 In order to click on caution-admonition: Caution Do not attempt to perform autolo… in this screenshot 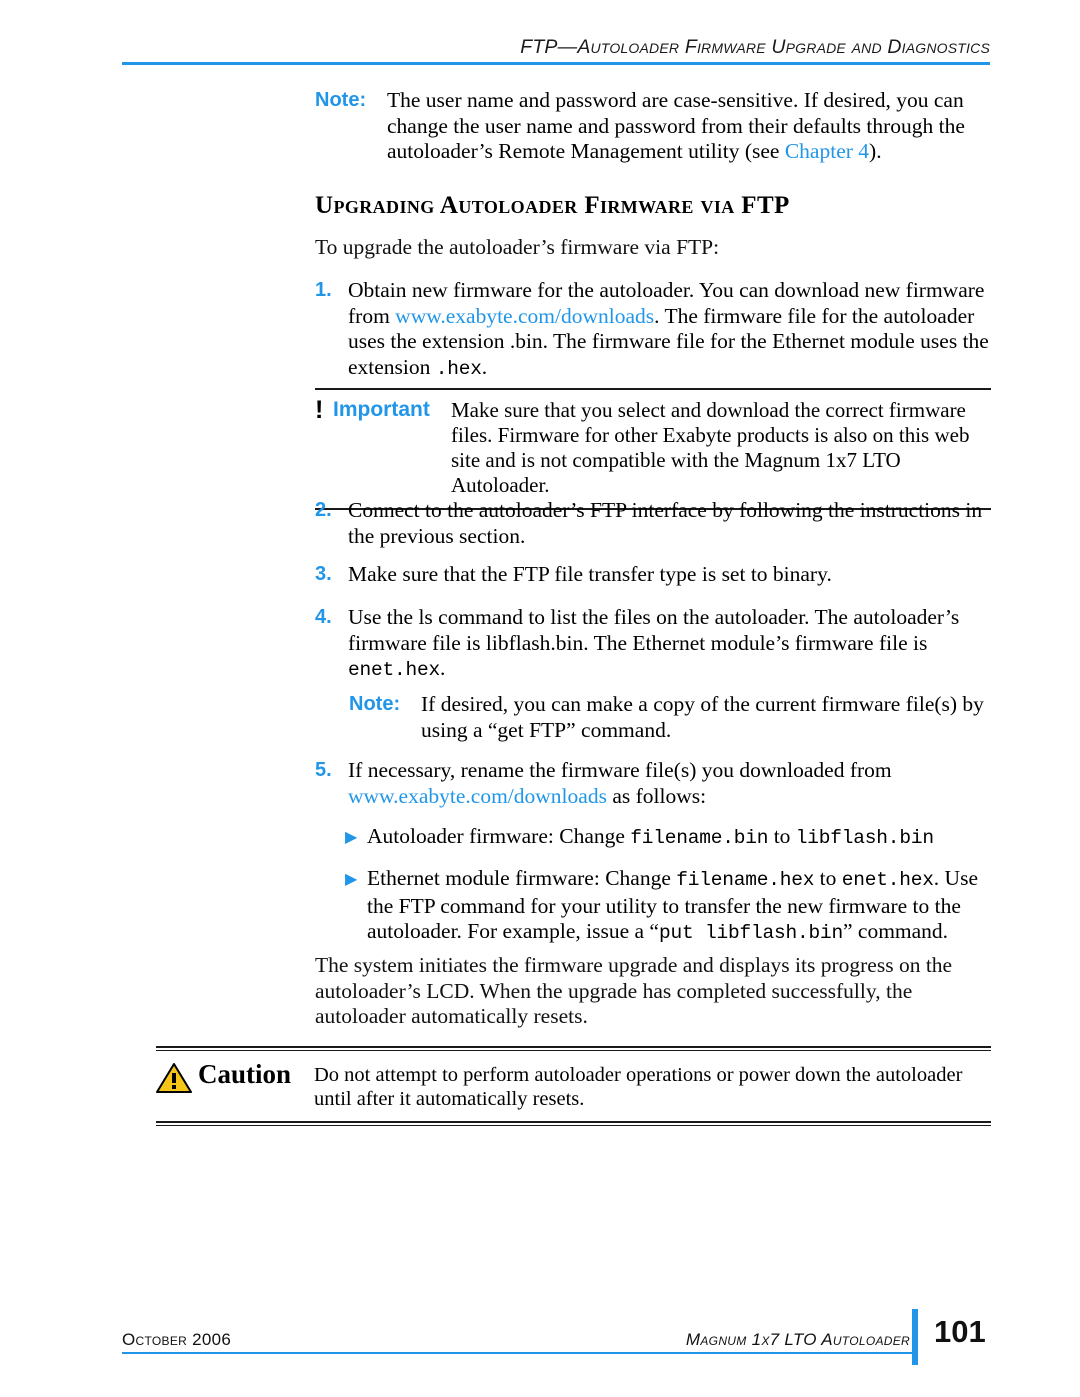, I will do `click(573, 1086)`.